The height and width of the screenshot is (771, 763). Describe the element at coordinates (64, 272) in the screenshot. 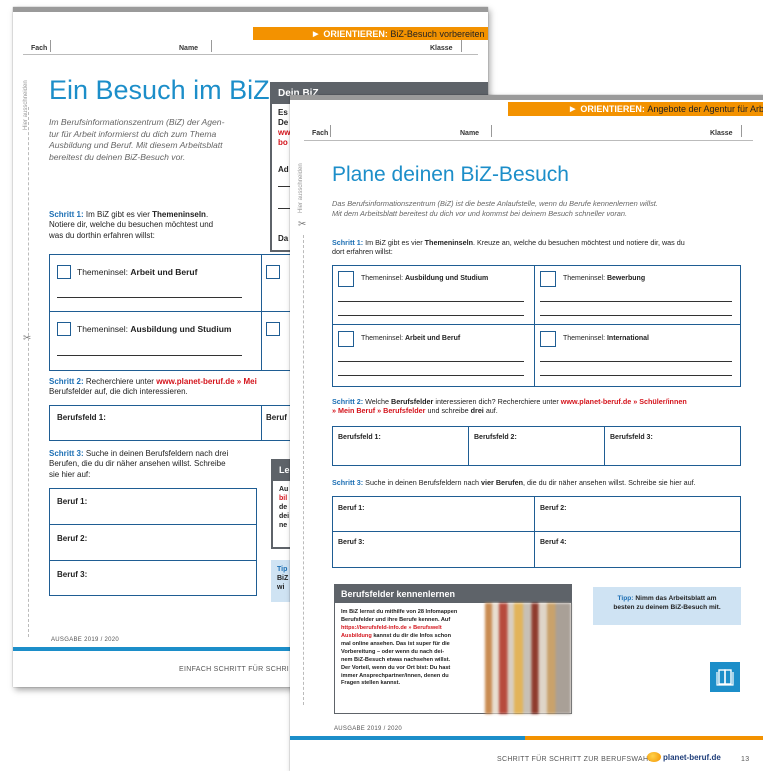

I see `back-island1-checkbox` at that location.